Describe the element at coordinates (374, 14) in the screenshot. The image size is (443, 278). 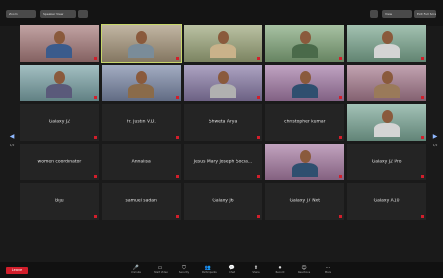
I see `recording-indicator` at that location.